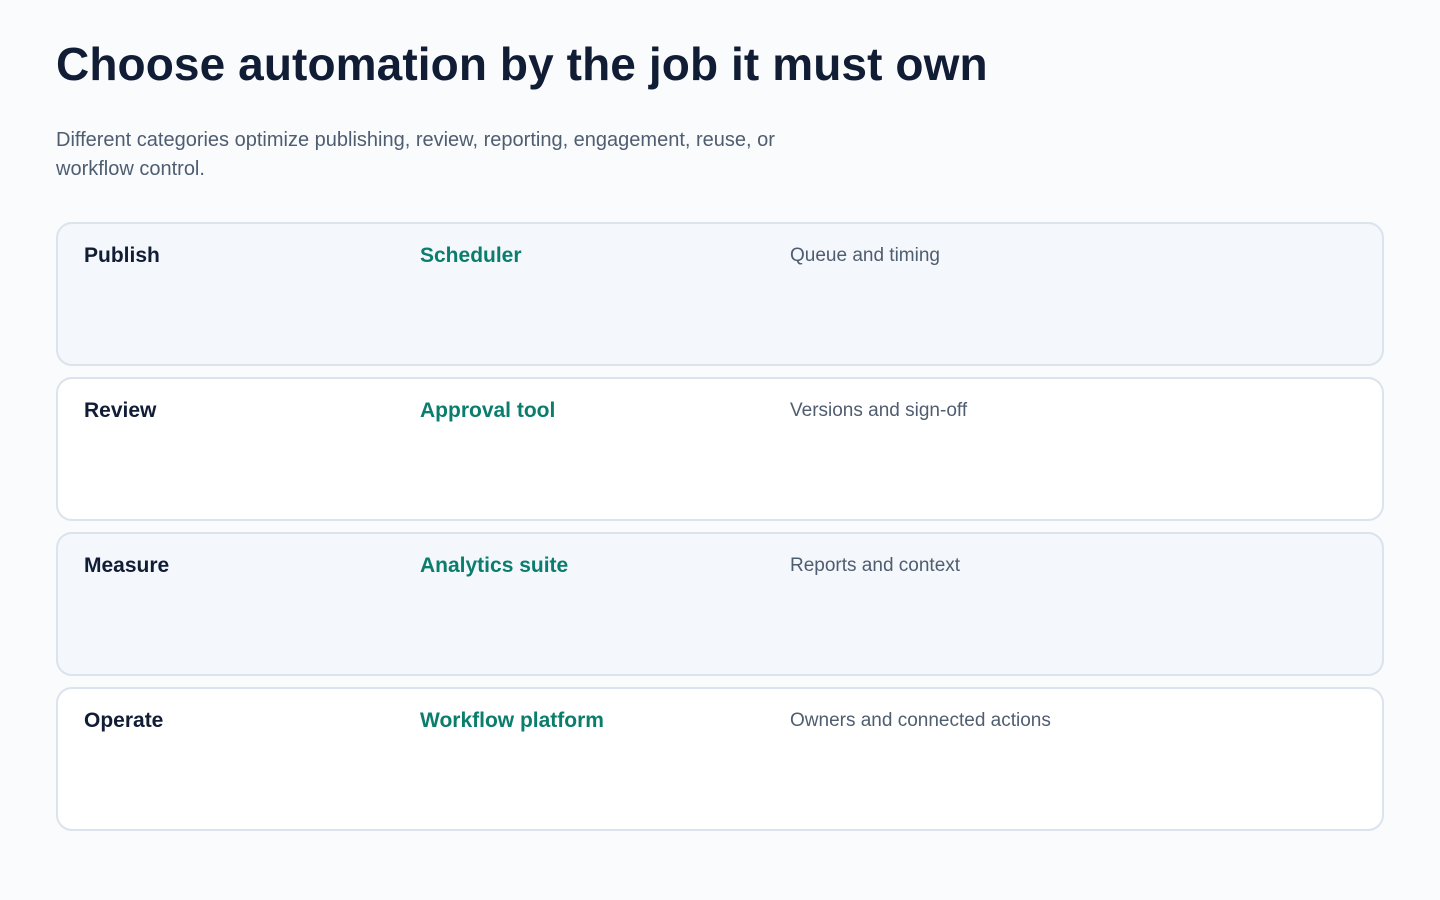 This screenshot has height=900, width=1440. What do you see at coordinates (127, 565) in the screenshot?
I see `category-job-label: Measure` at bounding box center [127, 565].